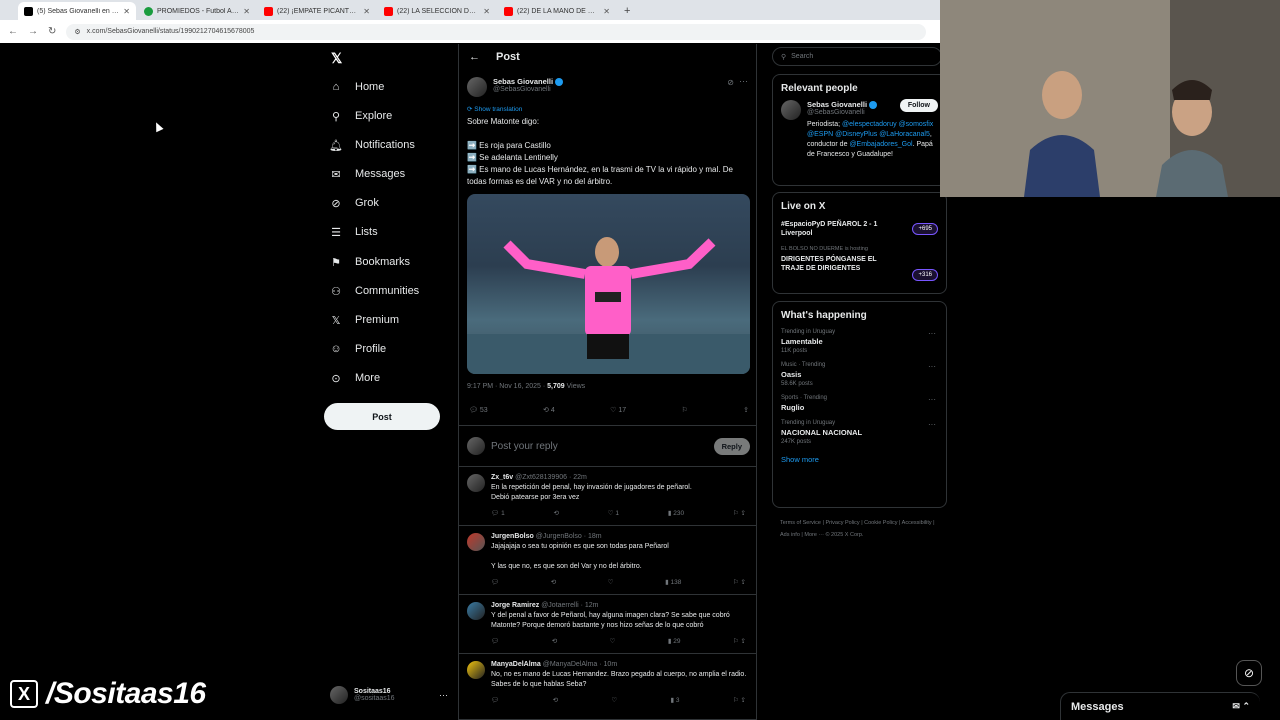 Image resolution: width=1280 pixels, height=720 pixels. What do you see at coordinates (1160, 706) in the screenshot?
I see `messages-drawer: Messages ✉ ⌃` at bounding box center [1160, 706].